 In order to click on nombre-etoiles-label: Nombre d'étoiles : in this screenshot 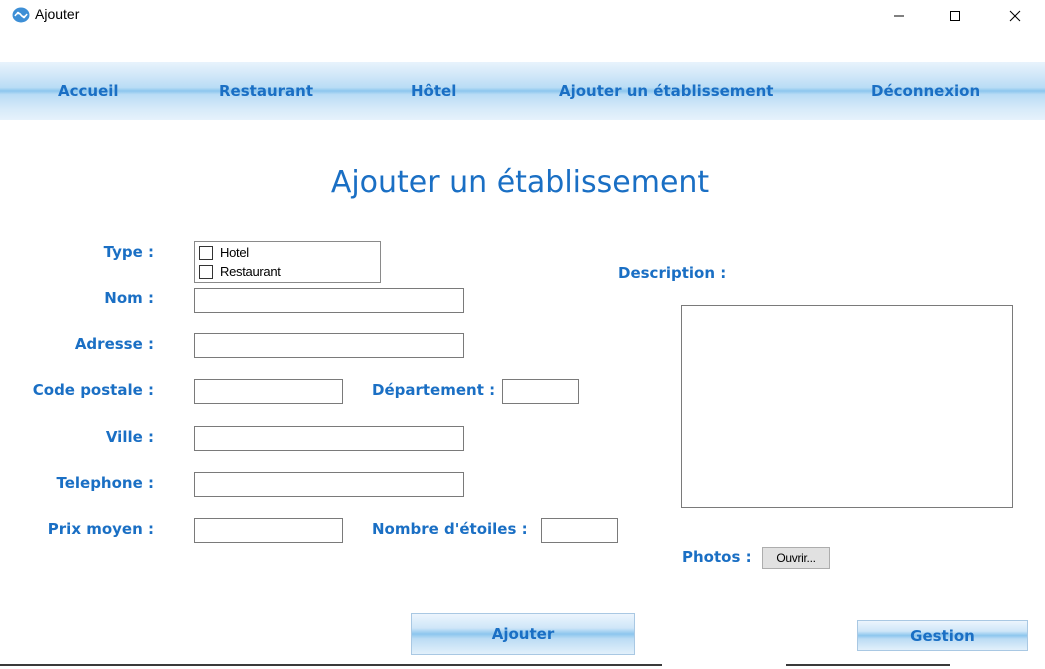, I will do `click(450, 529)`.